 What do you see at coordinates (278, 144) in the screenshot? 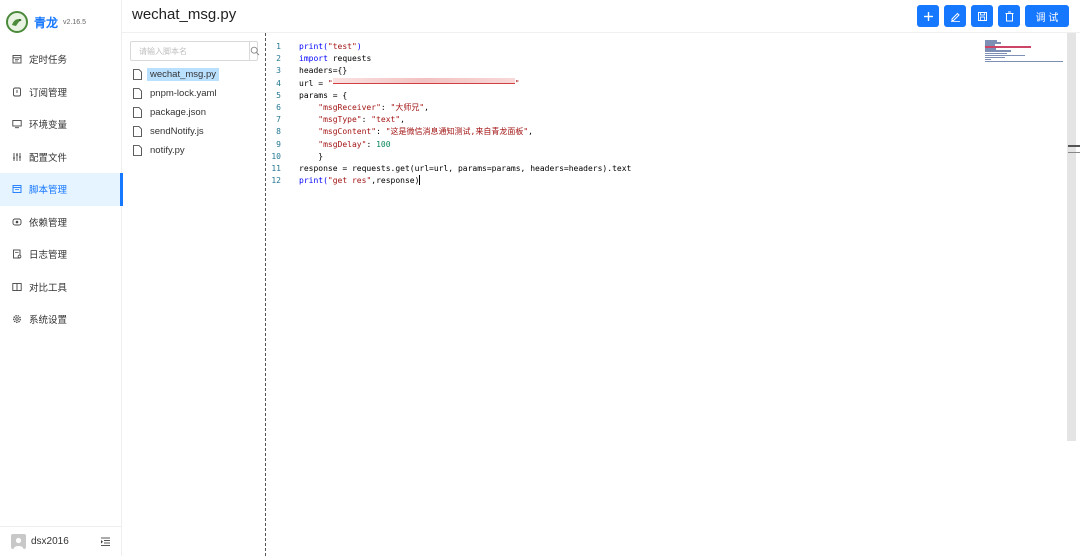
I see `line-number: 9` at bounding box center [278, 144].